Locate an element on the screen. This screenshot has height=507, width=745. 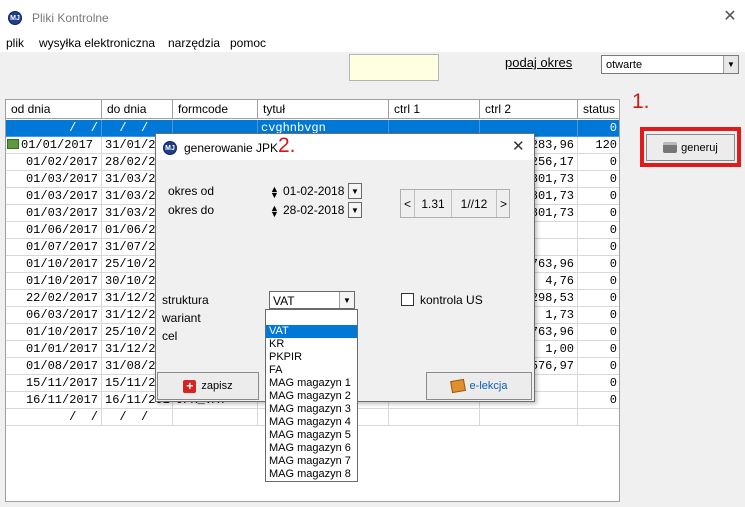
save-button: + zapisz is located at coordinates (208, 386).